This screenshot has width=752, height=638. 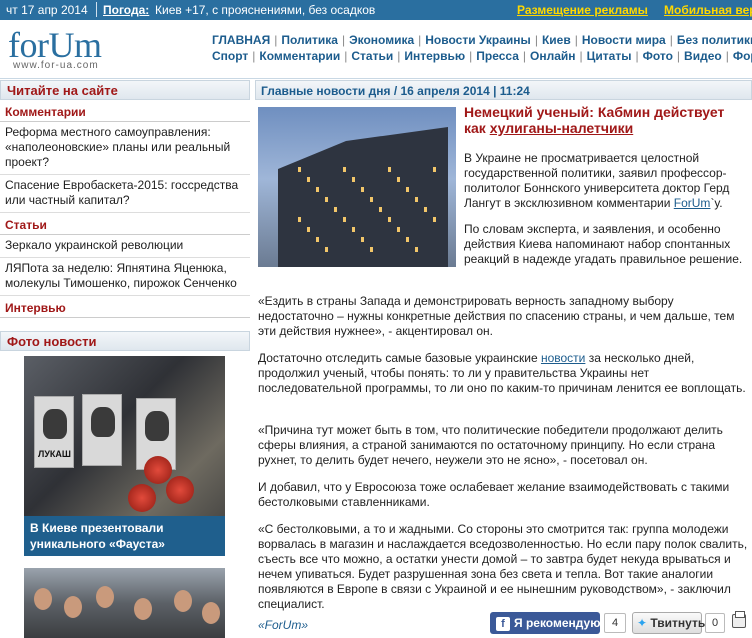 What do you see at coordinates (309, 40) in the screenshot?
I see `nav-item: Политика` at bounding box center [309, 40].